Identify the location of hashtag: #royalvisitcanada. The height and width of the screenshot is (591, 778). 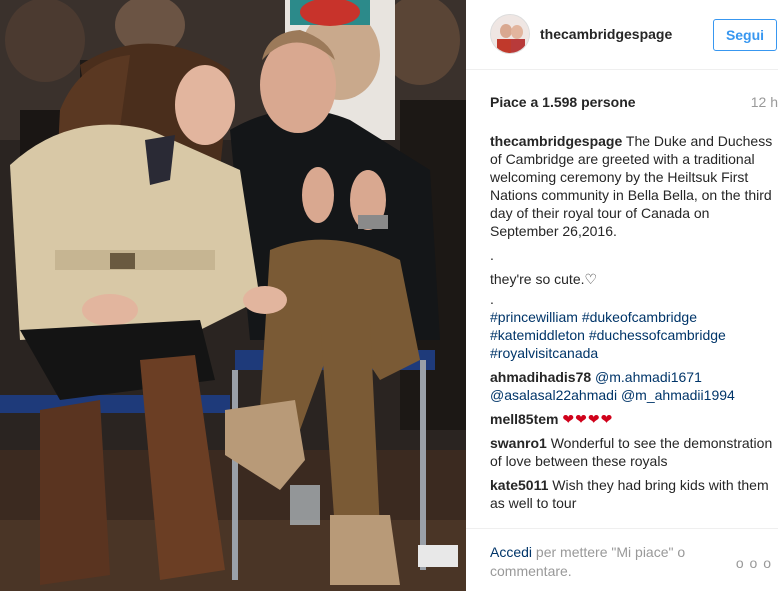
(544, 353).